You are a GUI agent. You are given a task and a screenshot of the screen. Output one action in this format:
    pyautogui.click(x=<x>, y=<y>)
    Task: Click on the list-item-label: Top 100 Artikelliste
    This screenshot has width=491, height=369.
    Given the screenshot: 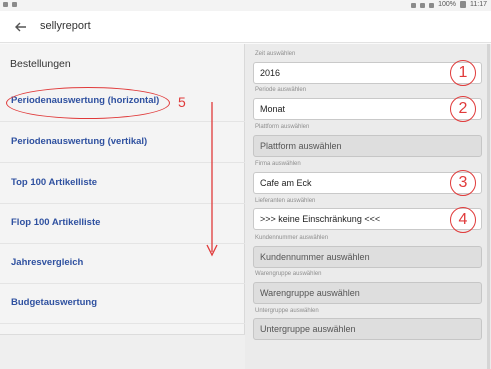 What is the action you would take?
    pyautogui.click(x=54, y=182)
    